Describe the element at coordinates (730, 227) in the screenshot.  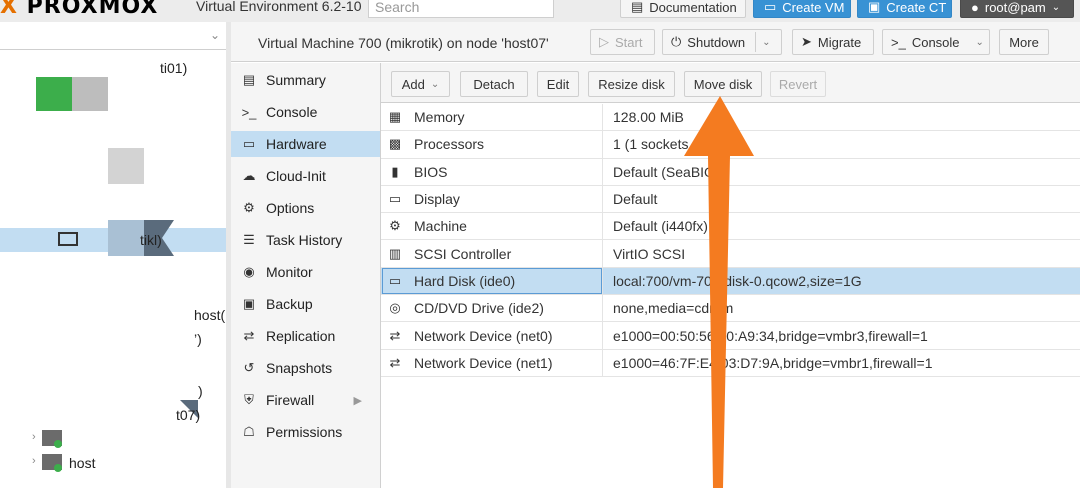
I see `hardware-row: ⚙ Machine Default (i440fx)` at that location.